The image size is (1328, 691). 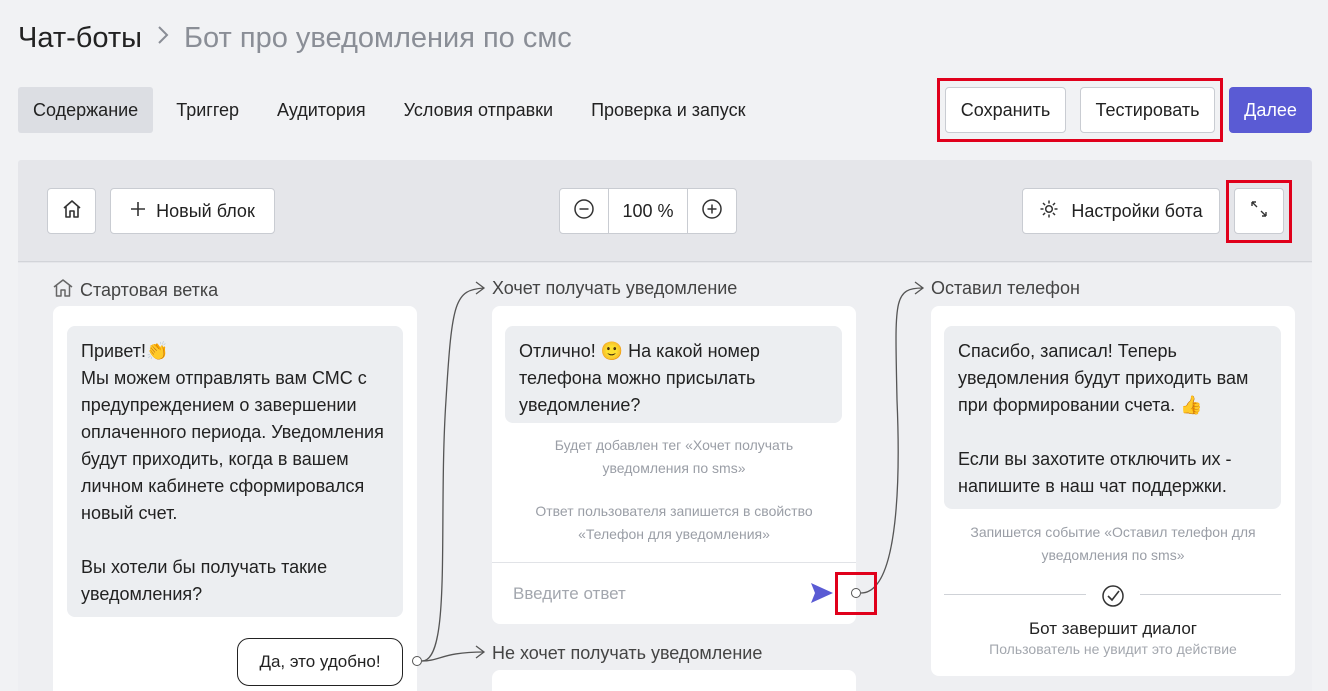 What do you see at coordinates (86, 110) in the screenshot?
I see `tab-content: Содержание` at bounding box center [86, 110].